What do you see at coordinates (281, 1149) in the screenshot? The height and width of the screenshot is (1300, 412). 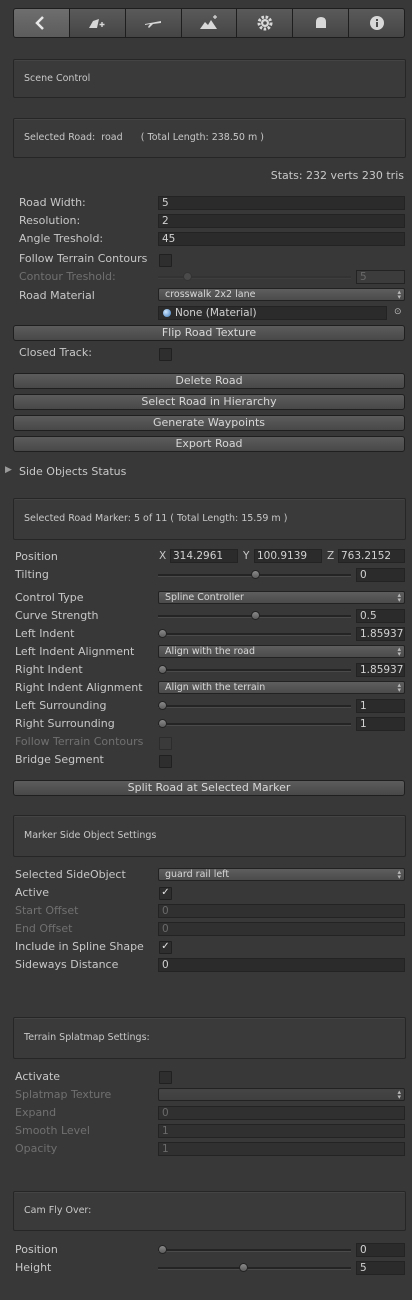 I see `opacity-field: 1` at bounding box center [281, 1149].